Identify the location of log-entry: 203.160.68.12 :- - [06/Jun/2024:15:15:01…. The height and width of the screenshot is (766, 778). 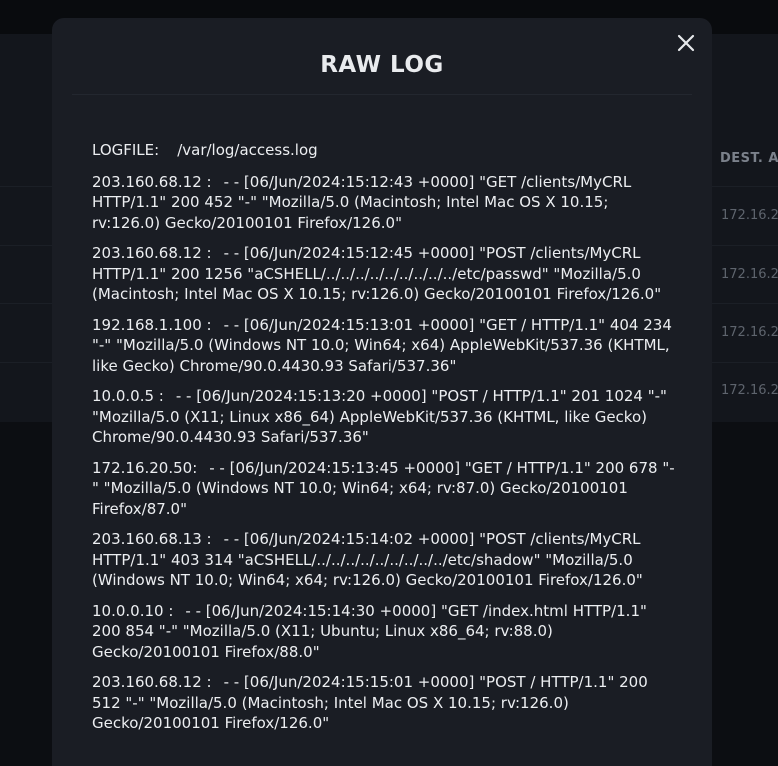
(384, 703).